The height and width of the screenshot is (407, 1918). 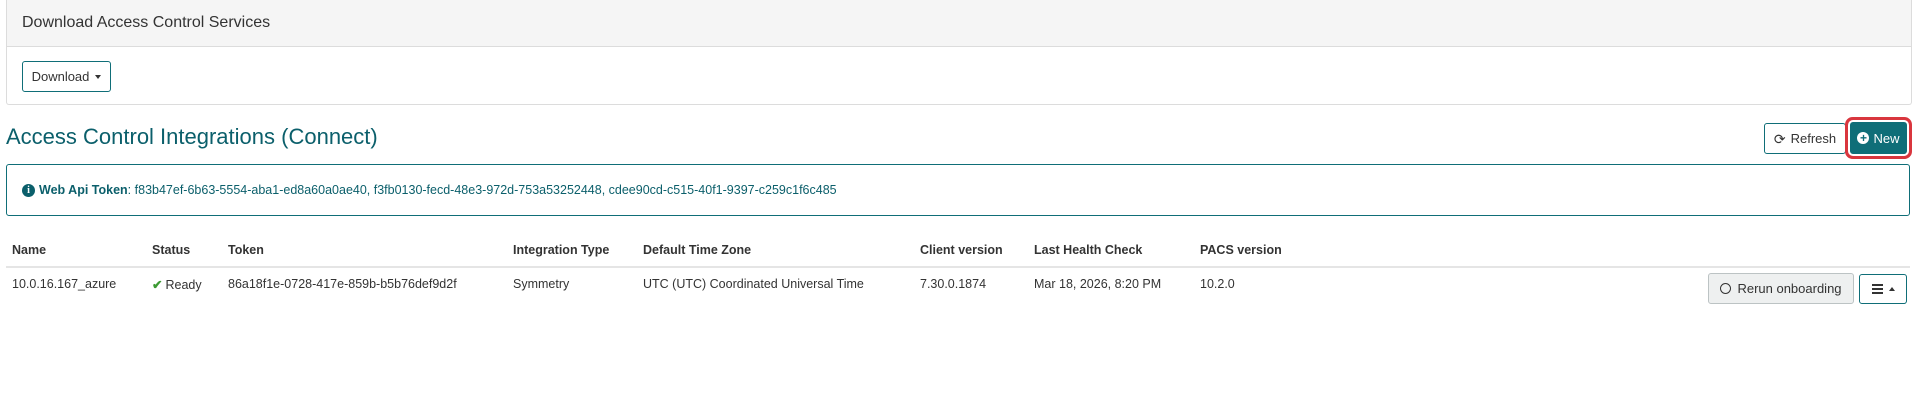 What do you see at coordinates (29, 250) in the screenshot?
I see `column-header-name: Name` at bounding box center [29, 250].